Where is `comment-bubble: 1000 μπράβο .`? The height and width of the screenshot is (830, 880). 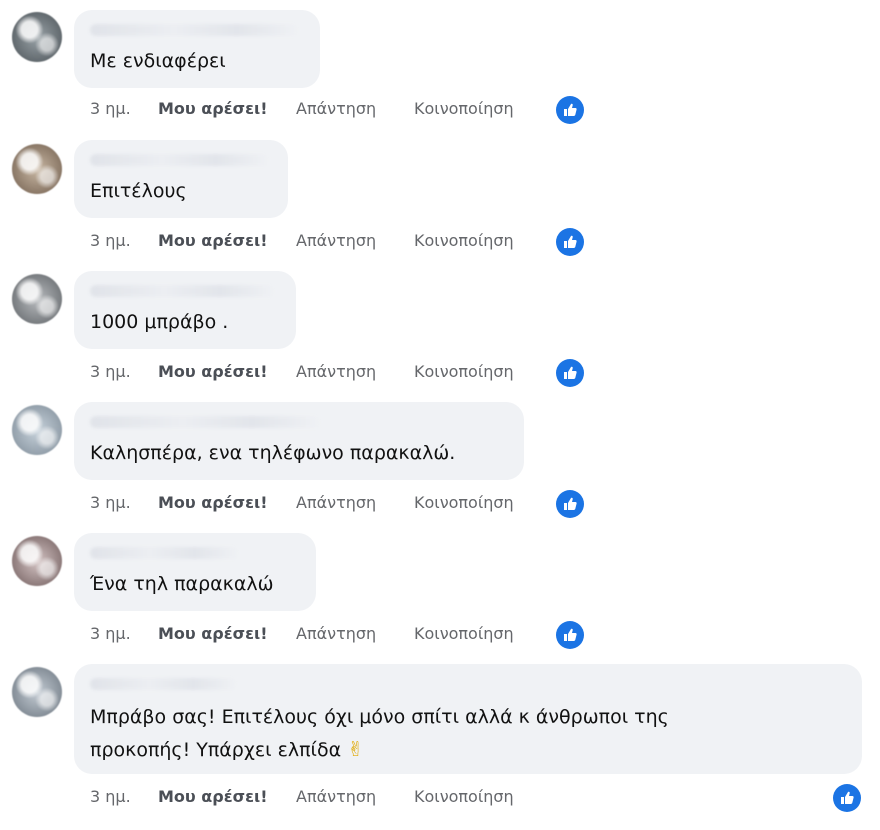 comment-bubble: 1000 μπράβο . is located at coordinates (185, 310).